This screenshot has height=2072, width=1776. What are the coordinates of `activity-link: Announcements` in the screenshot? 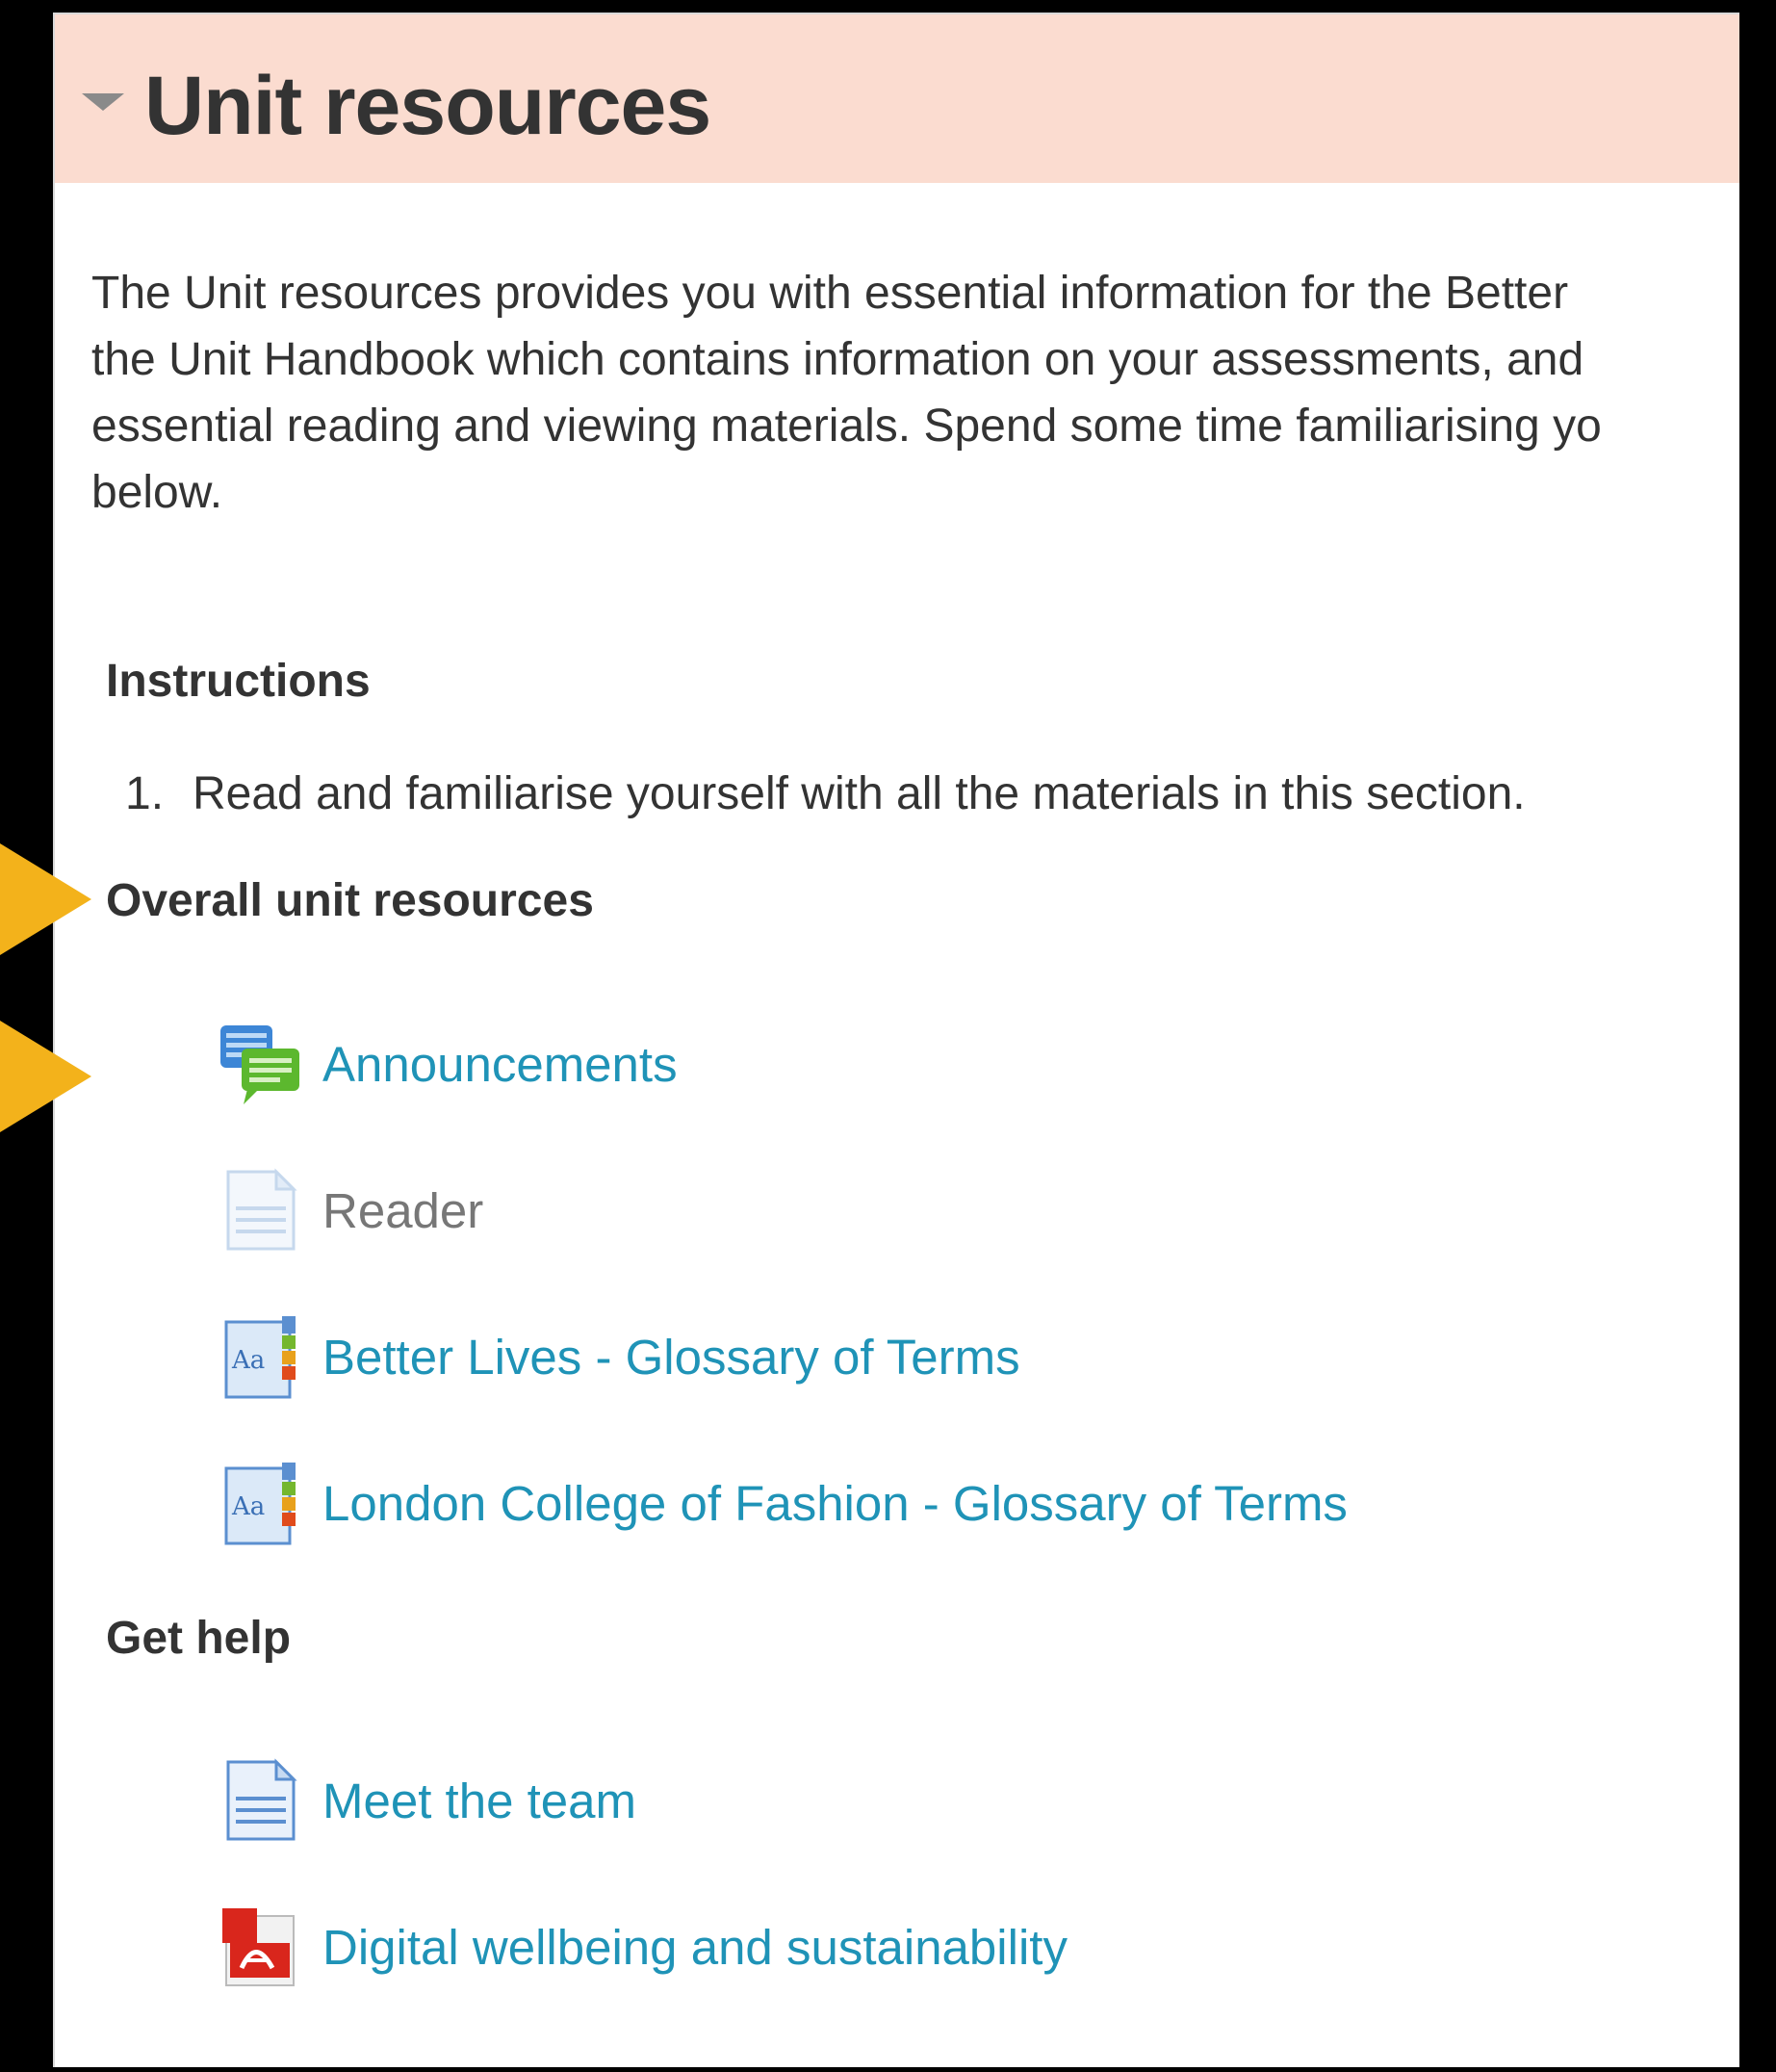 It's located at (500, 1064).